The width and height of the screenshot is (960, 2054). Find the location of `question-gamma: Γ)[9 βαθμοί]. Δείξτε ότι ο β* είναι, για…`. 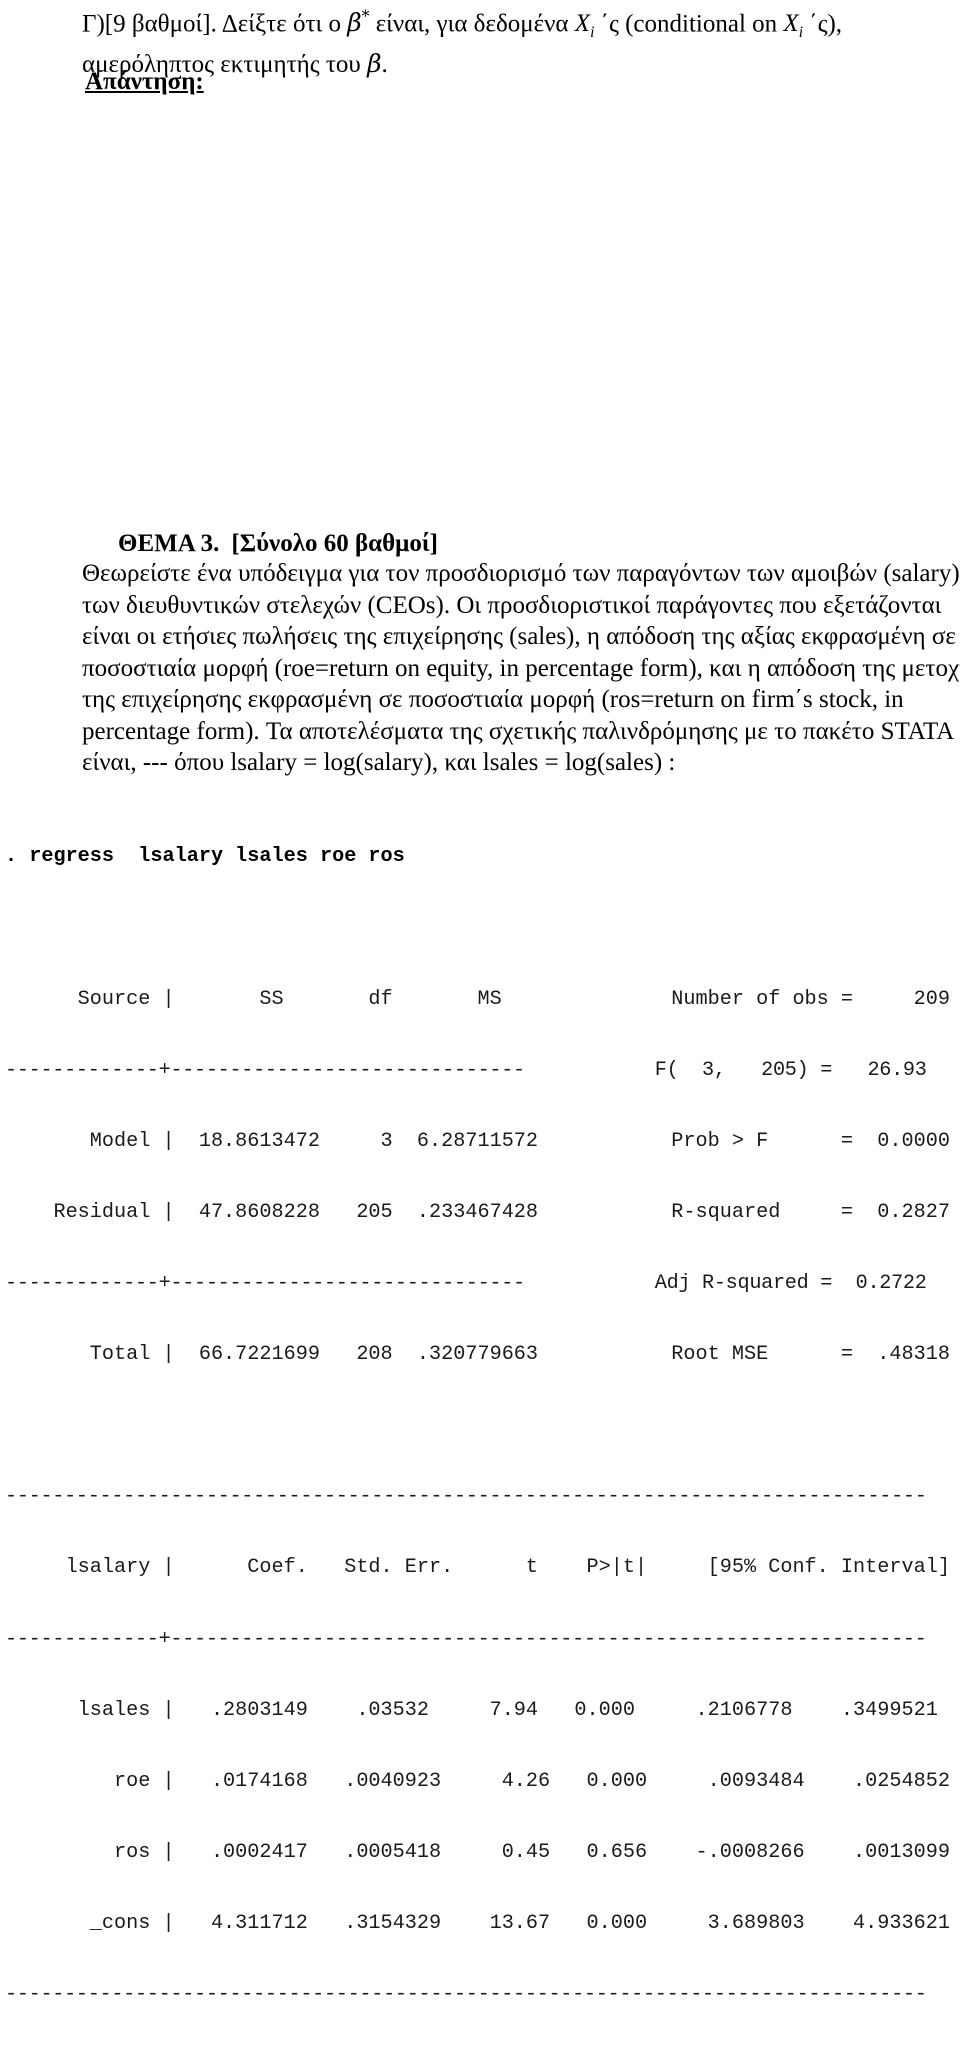

question-gamma: Γ)[9 βαθμοί]. Δείξτε ότι ο β* είναι, για… is located at coordinates (511, 41).